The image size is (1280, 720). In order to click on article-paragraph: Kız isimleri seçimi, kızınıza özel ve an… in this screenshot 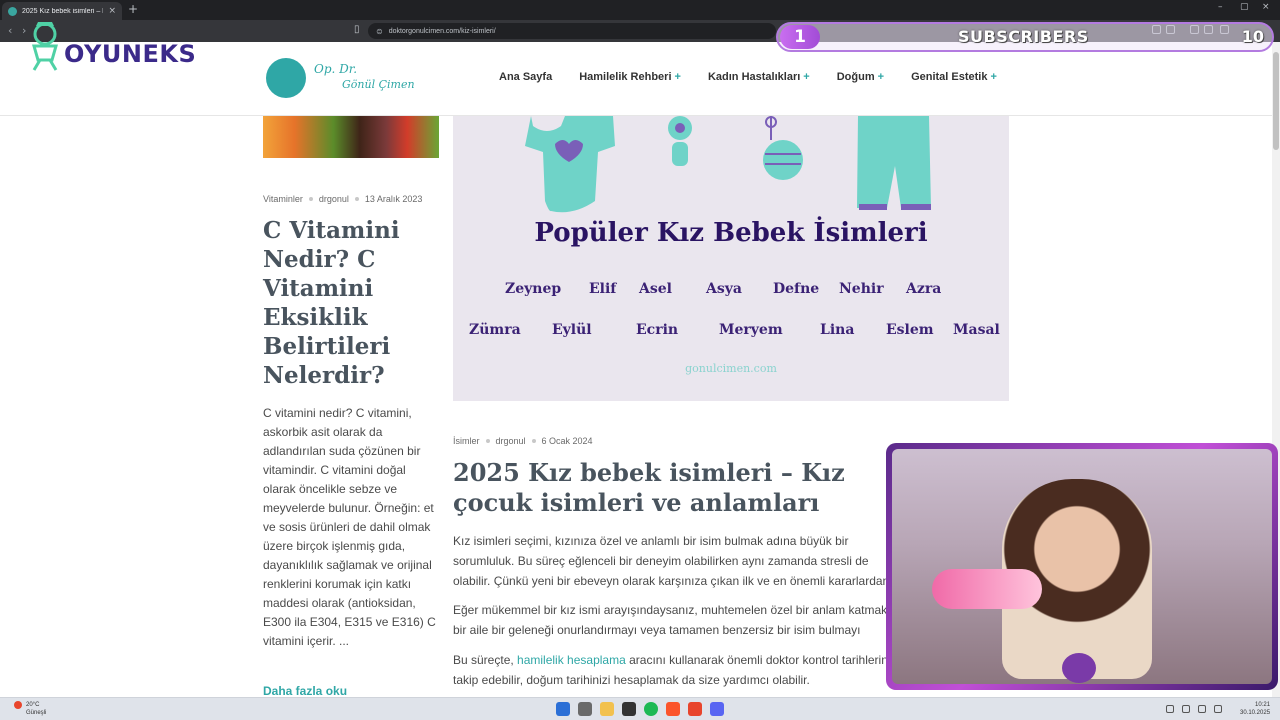, I will do `click(671, 561)`.